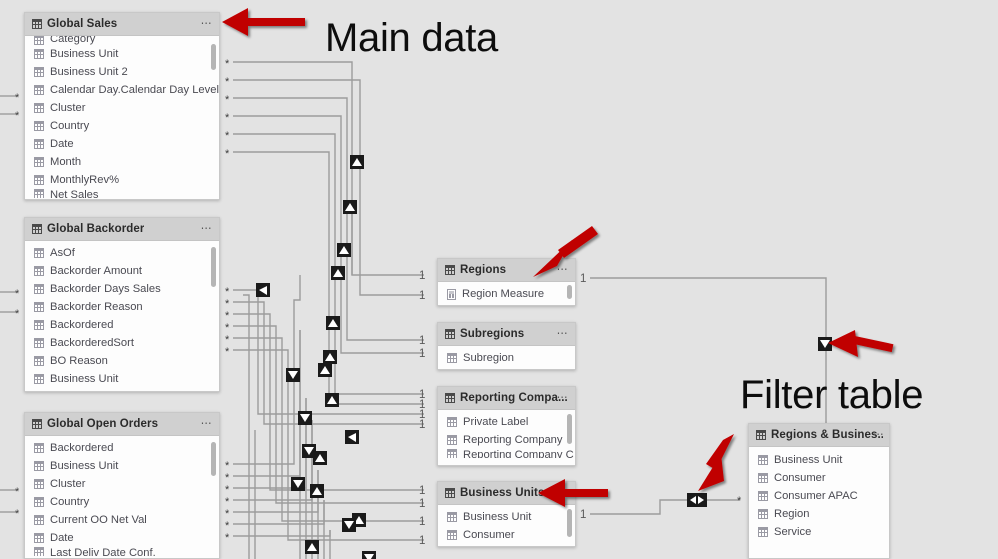 Image resolution: width=998 pixels, height=559 pixels. What do you see at coordinates (122, 193) in the screenshot?
I see `list-item: Net Sales` at bounding box center [122, 193].